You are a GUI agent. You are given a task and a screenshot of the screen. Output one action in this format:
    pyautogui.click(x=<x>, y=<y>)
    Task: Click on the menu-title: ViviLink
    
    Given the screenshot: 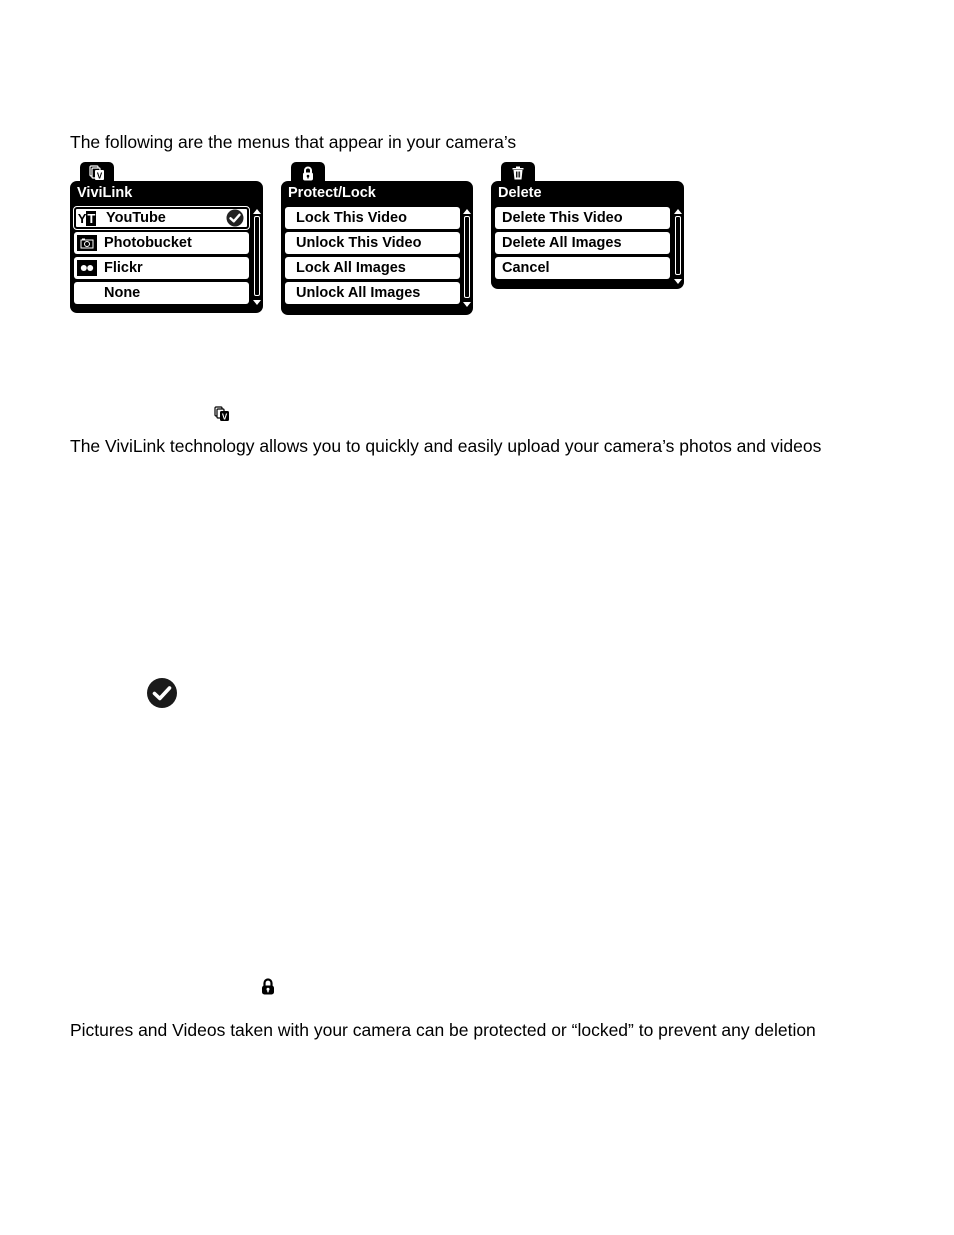 What is the action you would take?
    pyautogui.click(x=105, y=193)
    